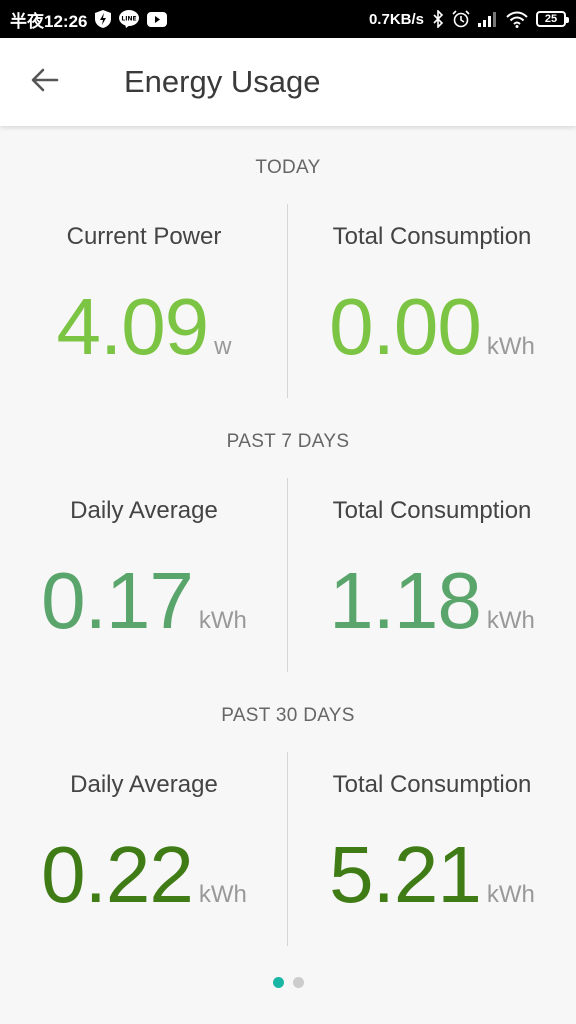 The width and height of the screenshot is (576, 1024). I want to click on metric-value-row: 0.22 kWh, so click(144, 875).